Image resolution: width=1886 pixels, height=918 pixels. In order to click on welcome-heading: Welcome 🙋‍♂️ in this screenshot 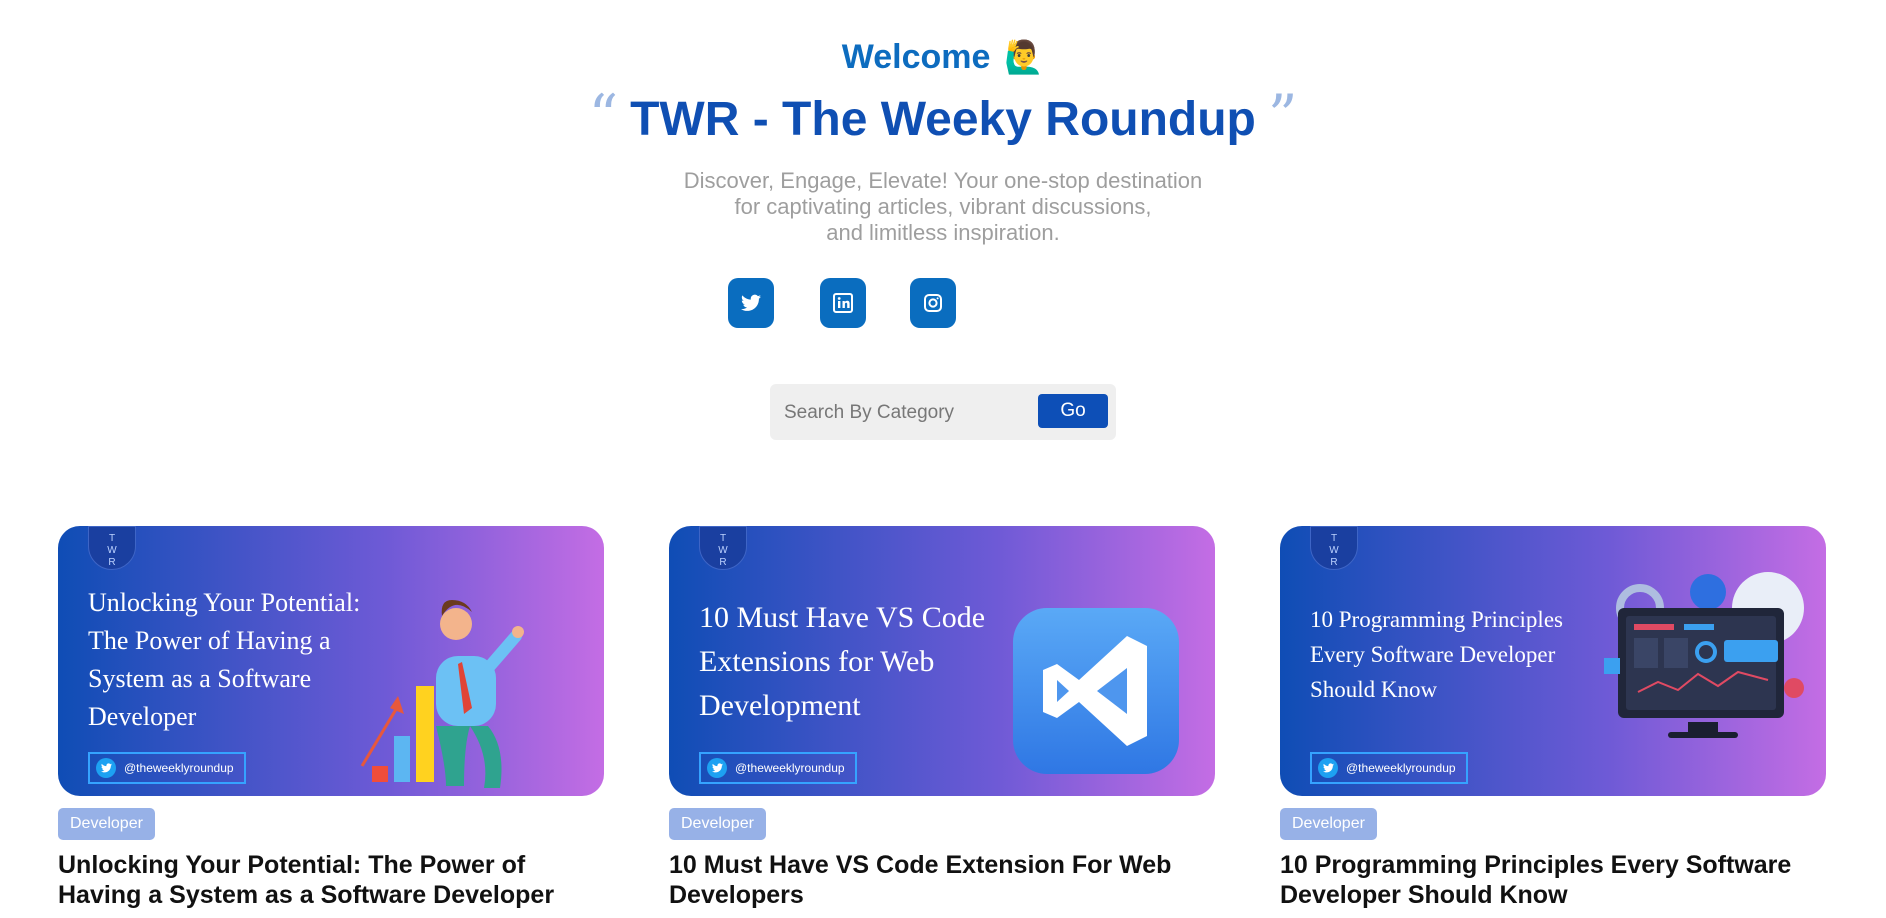, I will do `click(943, 57)`.